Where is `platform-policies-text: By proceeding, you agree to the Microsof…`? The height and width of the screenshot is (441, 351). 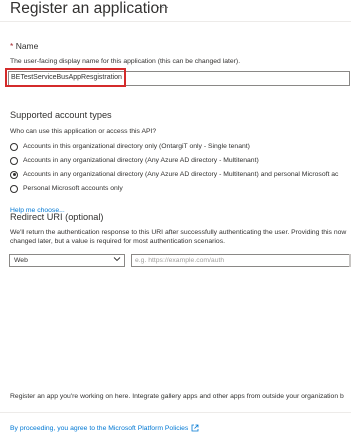
platform-policies-text: By proceeding, you agree to the Microsof… is located at coordinates (99, 428).